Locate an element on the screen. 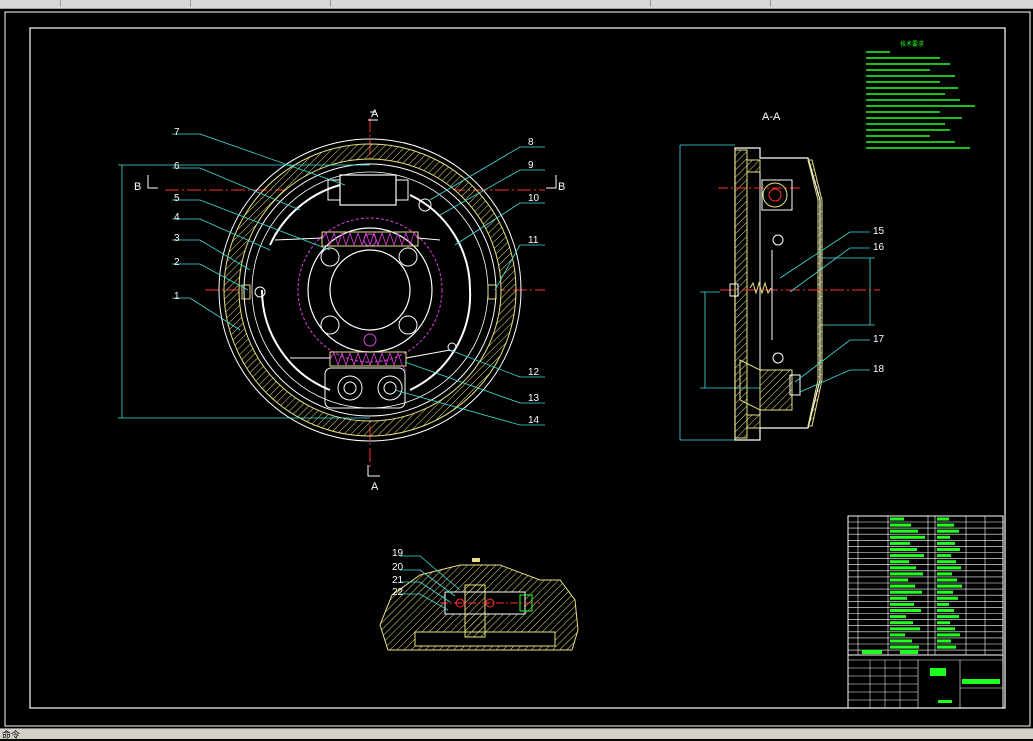  part-label-13: 13 is located at coordinates (534, 398).